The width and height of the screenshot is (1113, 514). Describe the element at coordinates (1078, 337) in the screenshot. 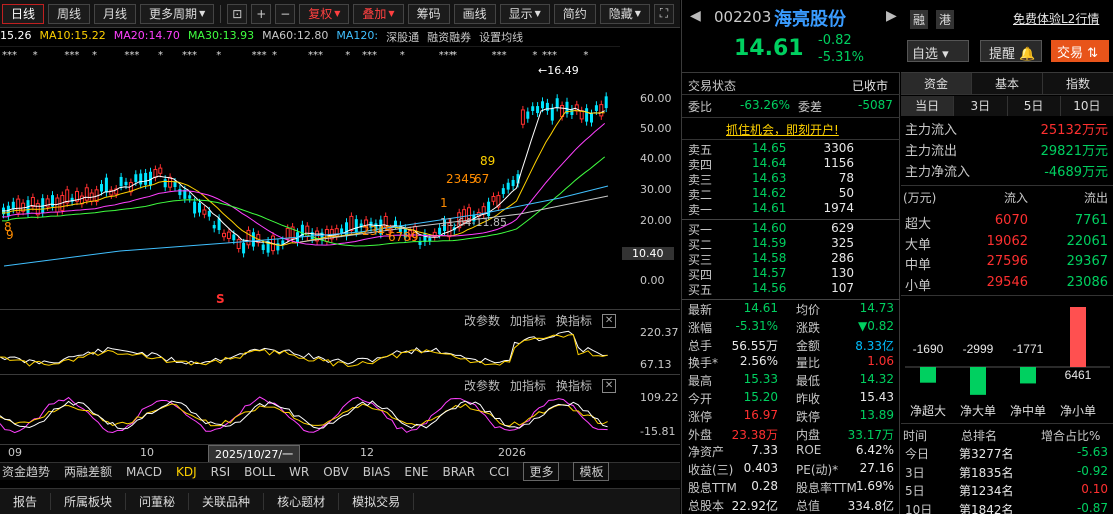

I see `net-flow-bar` at that location.